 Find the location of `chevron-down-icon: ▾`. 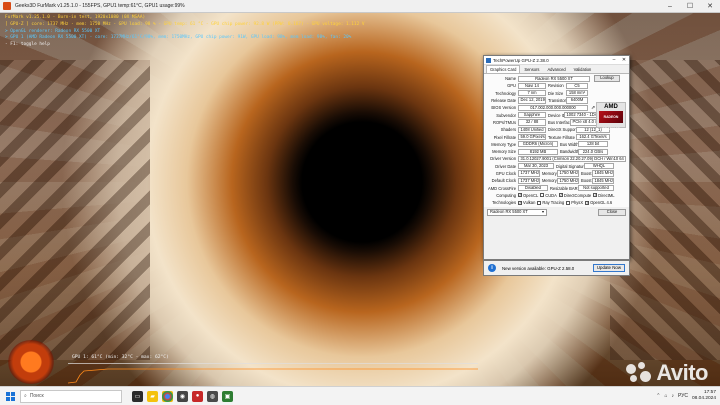

chevron-down-icon: ▾ is located at coordinates (542, 212).